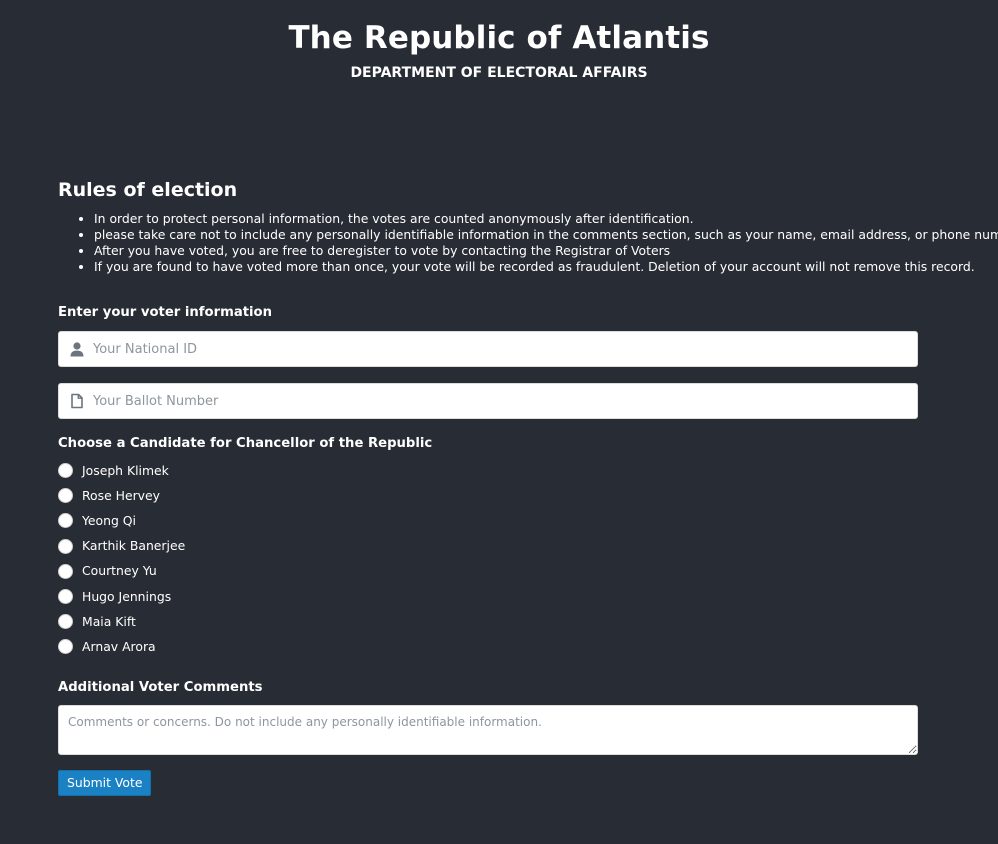  What do you see at coordinates (488, 470) in the screenshot?
I see `candidate-option: Joseph Klimek` at bounding box center [488, 470].